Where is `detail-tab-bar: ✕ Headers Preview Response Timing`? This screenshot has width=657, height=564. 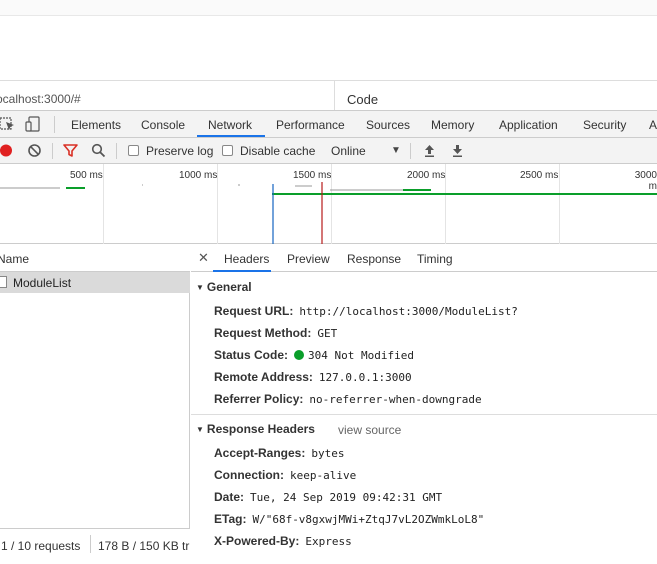
detail-tab-bar: ✕ Headers Preview Response Timing is located at coordinates (424, 258).